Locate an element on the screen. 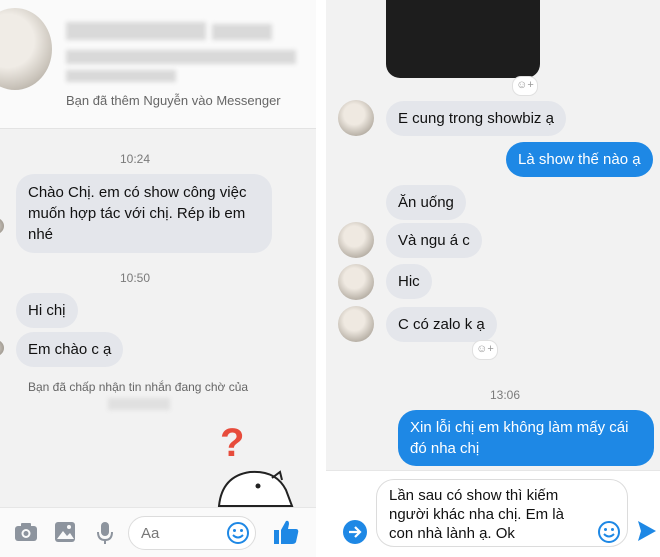 This screenshot has height=557, width=660. arrow-right-icon is located at coordinates (355, 532).